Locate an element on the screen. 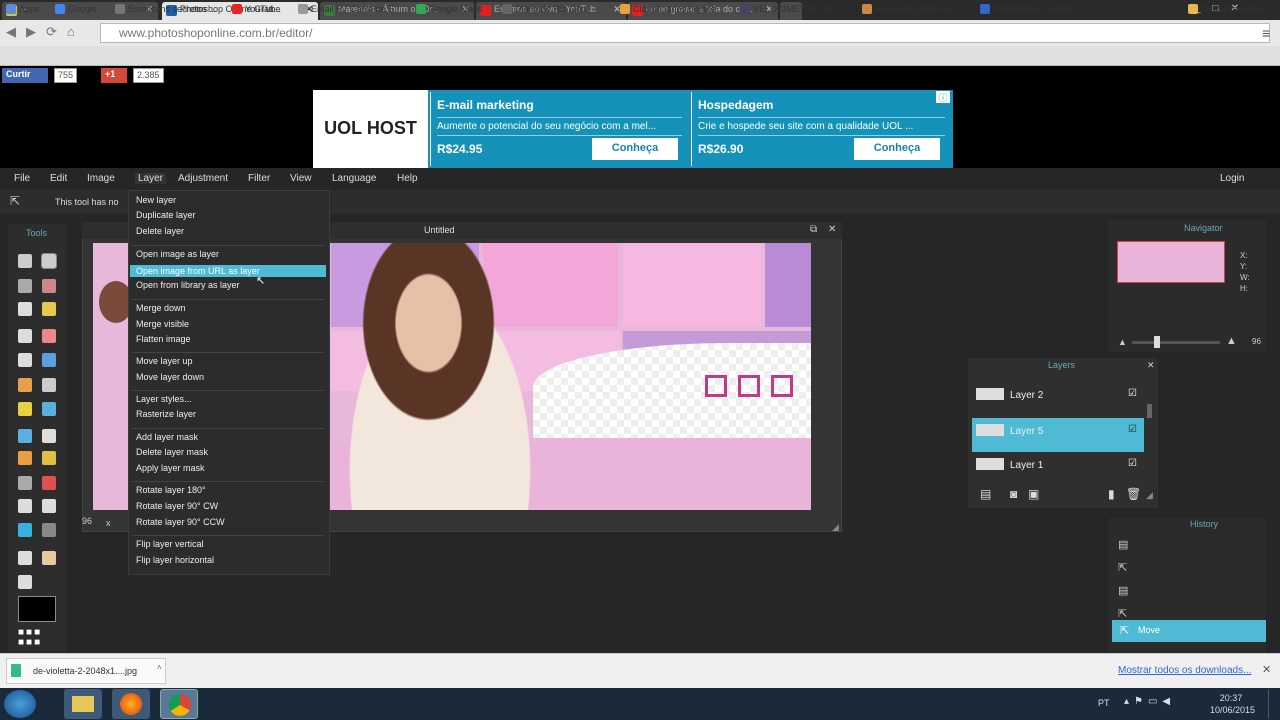 The height and width of the screenshot is (720, 1280). ad-info-icon: ⓘ is located at coordinates (943, 97).